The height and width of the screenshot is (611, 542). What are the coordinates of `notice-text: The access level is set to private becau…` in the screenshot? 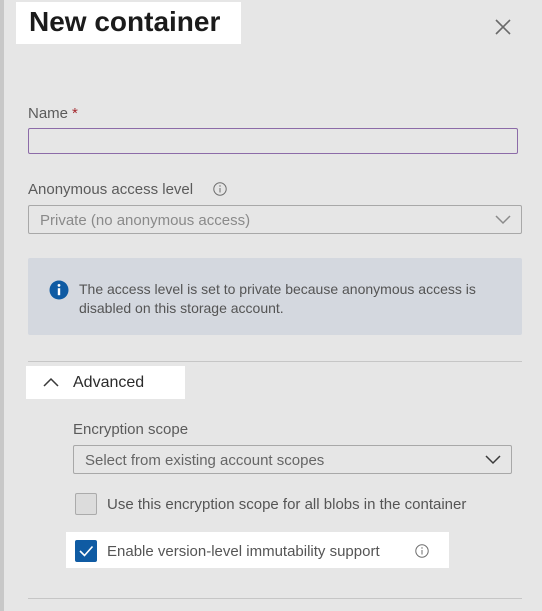 It's located at (277, 298).